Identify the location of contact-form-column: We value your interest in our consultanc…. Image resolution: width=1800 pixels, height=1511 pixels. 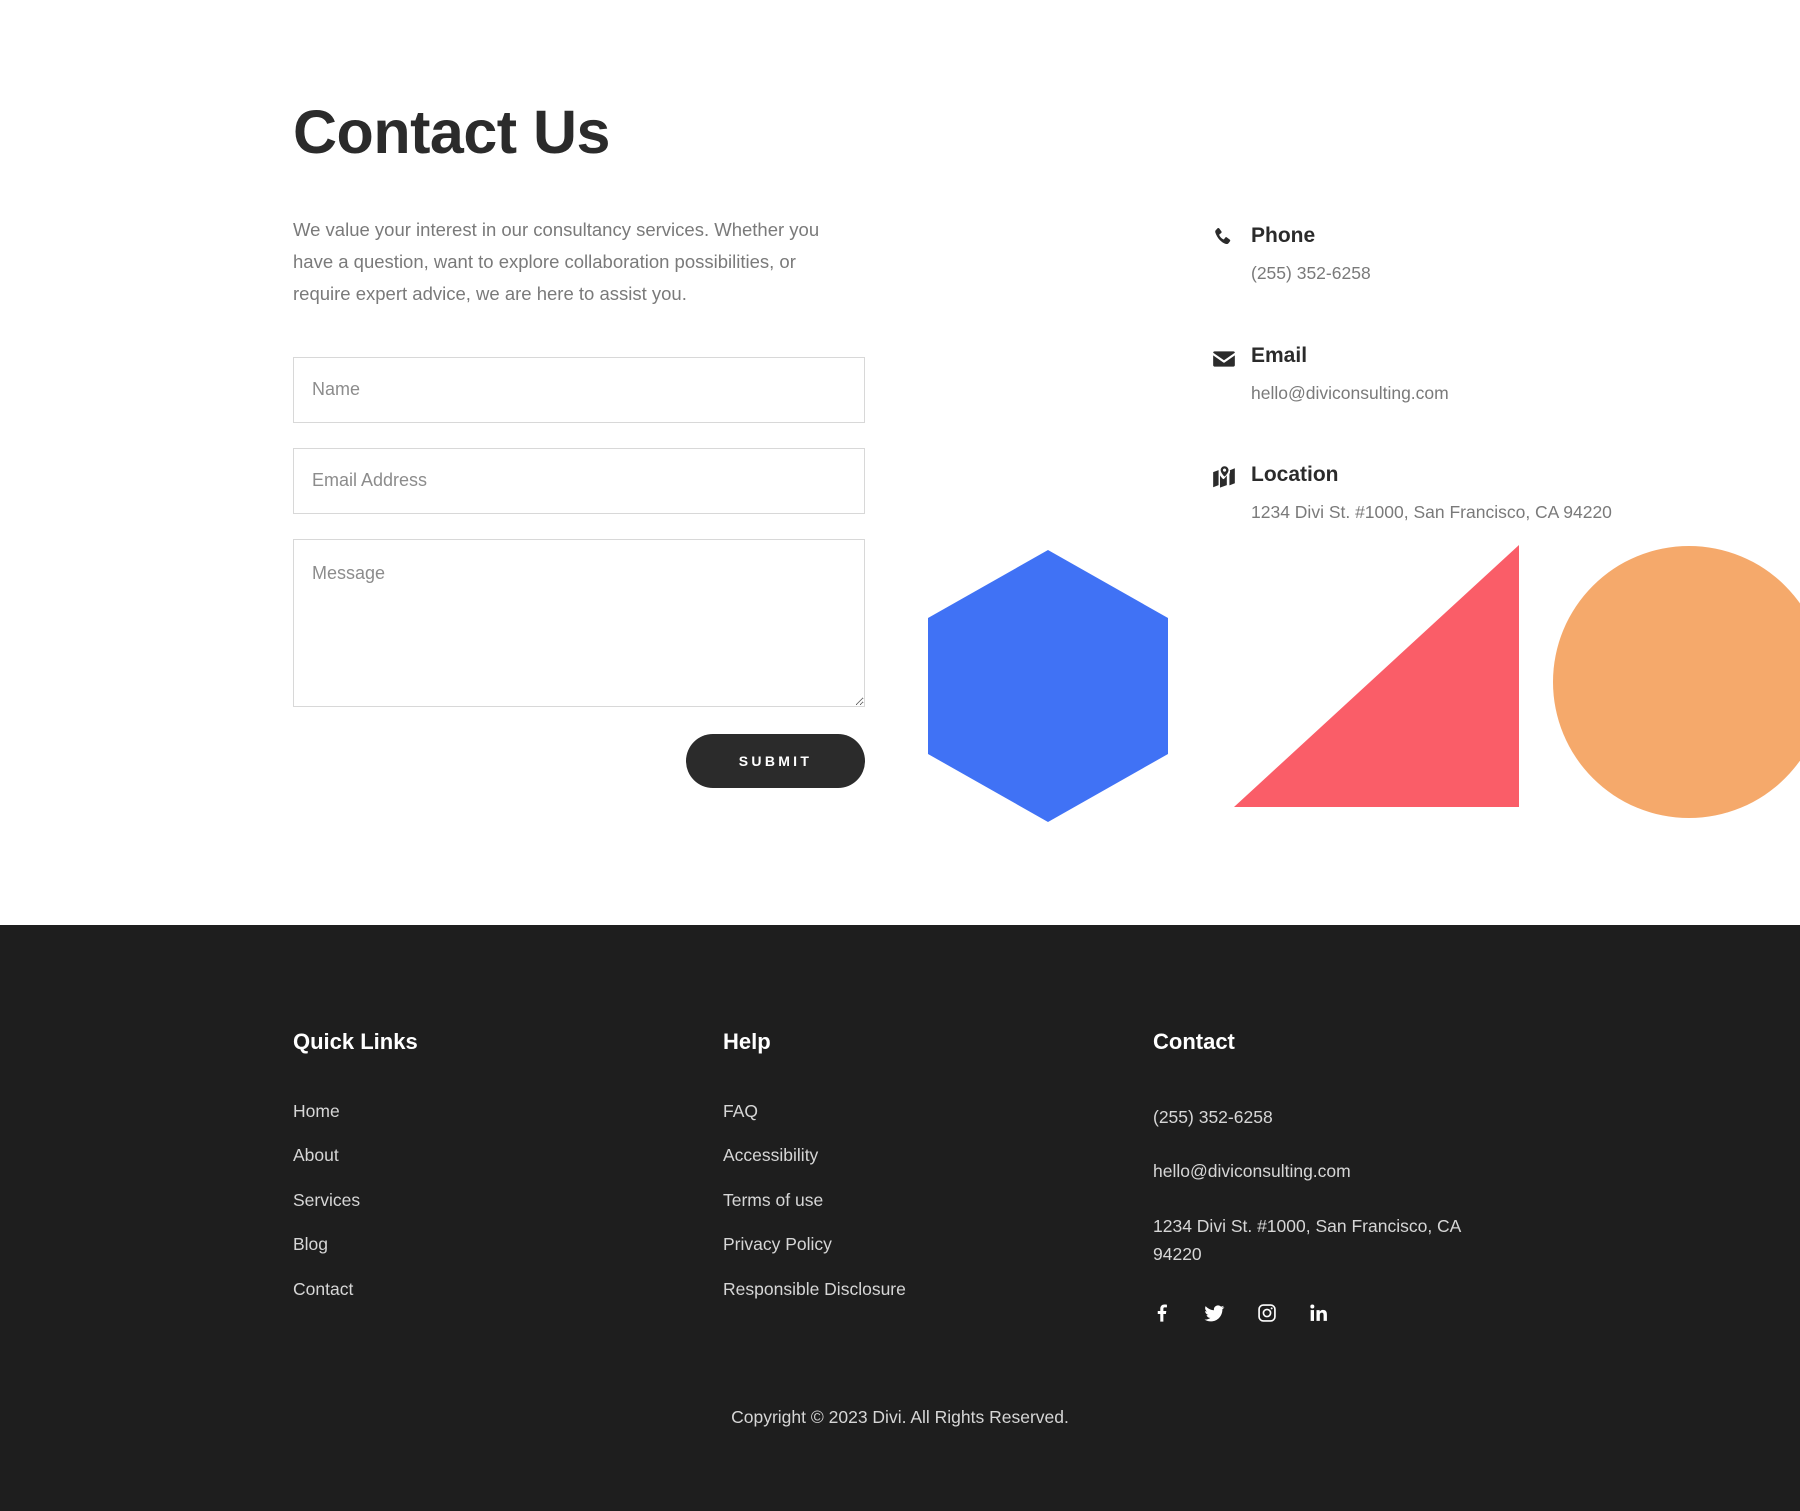
(579, 501).